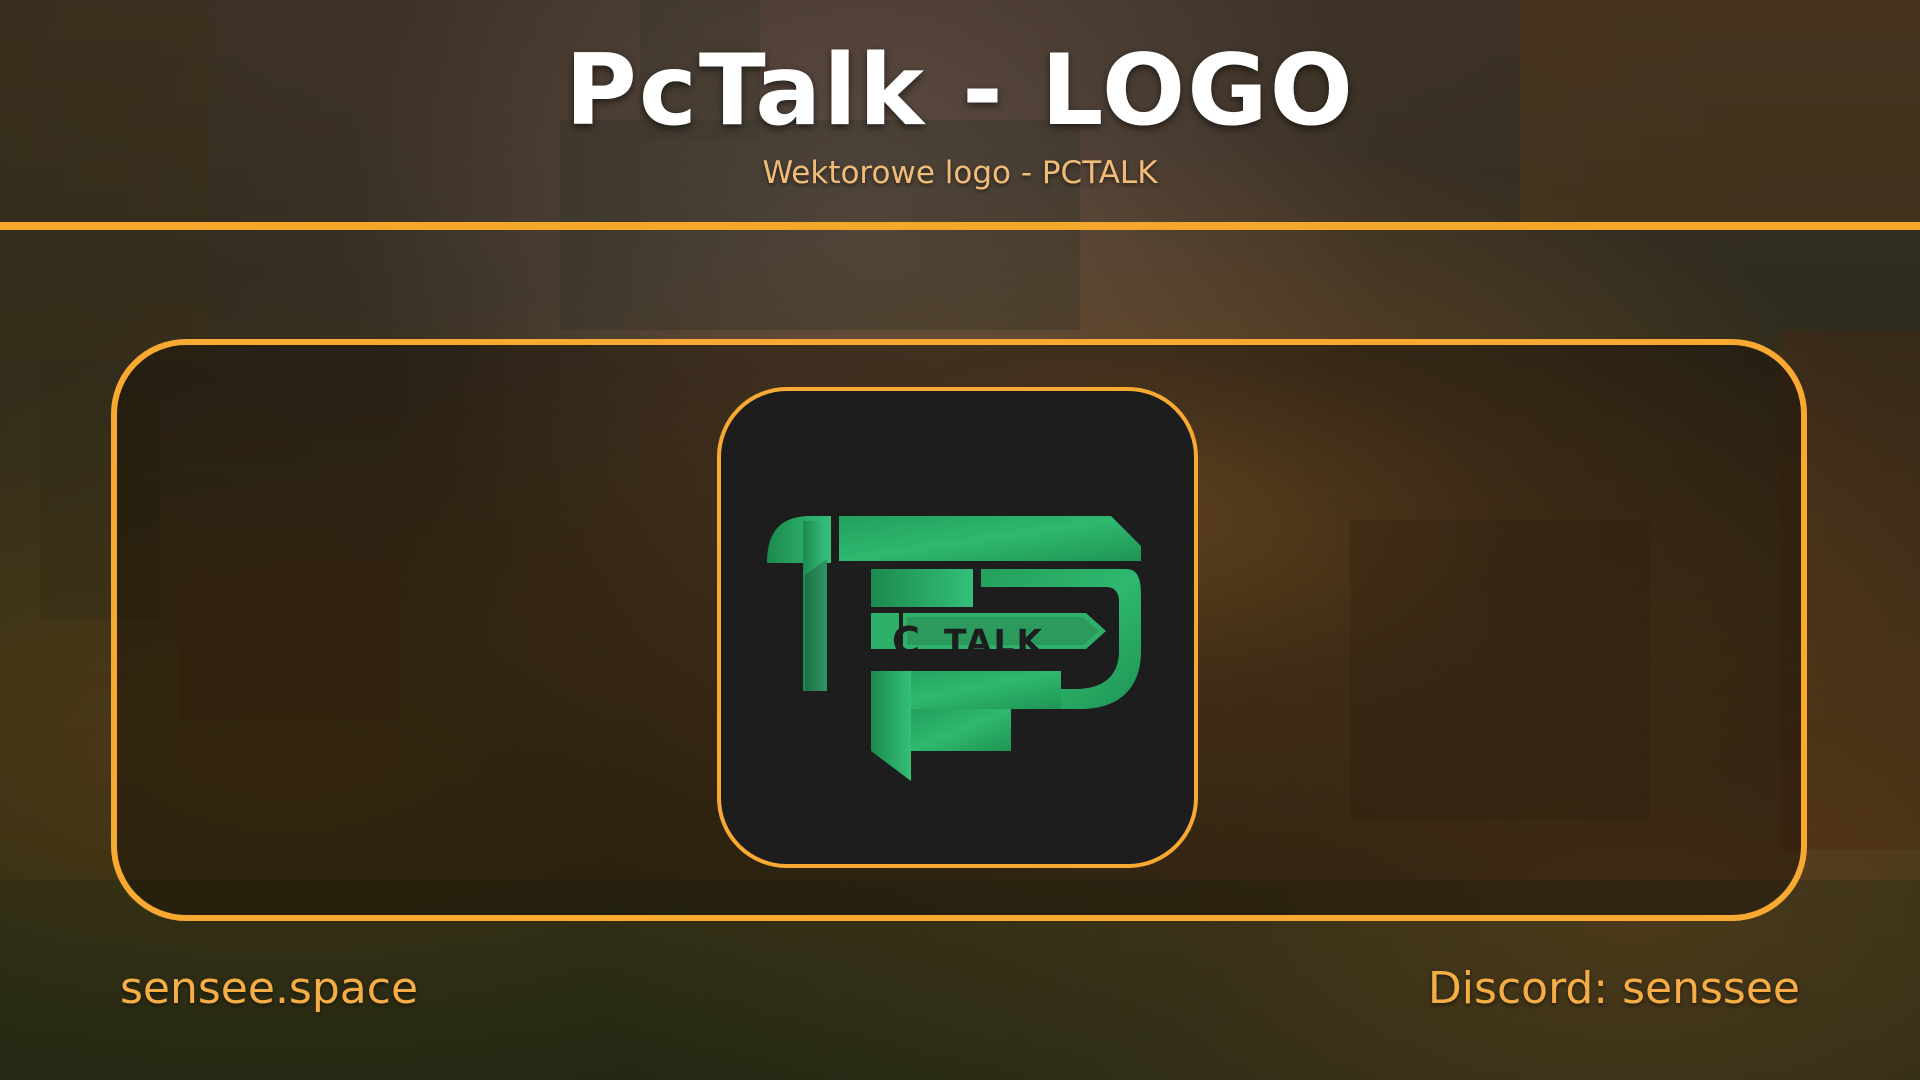 The height and width of the screenshot is (1080, 1920). Describe the element at coordinates (906, 641) in the screenshot. I see `logo-letter-c: C` at that location.